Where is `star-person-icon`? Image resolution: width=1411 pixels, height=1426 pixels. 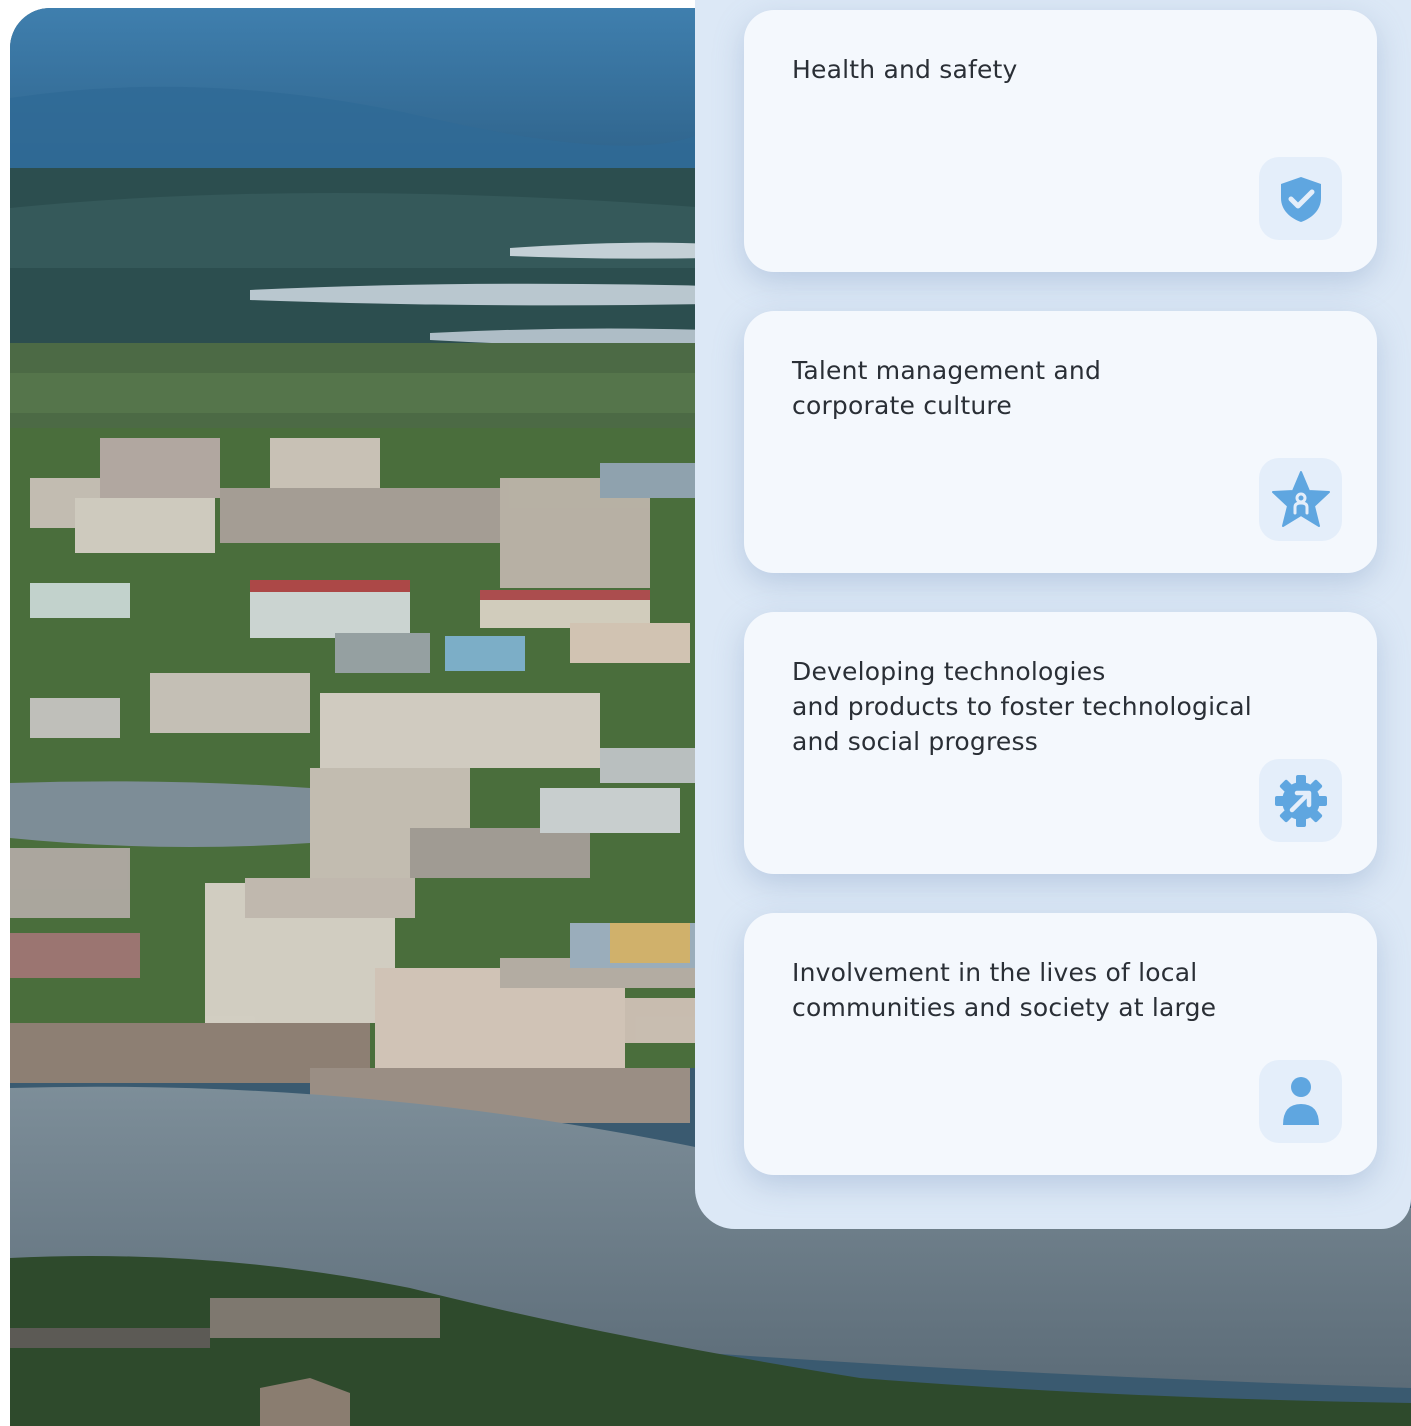
star-person-icon is located at coordinates (1300, 498).